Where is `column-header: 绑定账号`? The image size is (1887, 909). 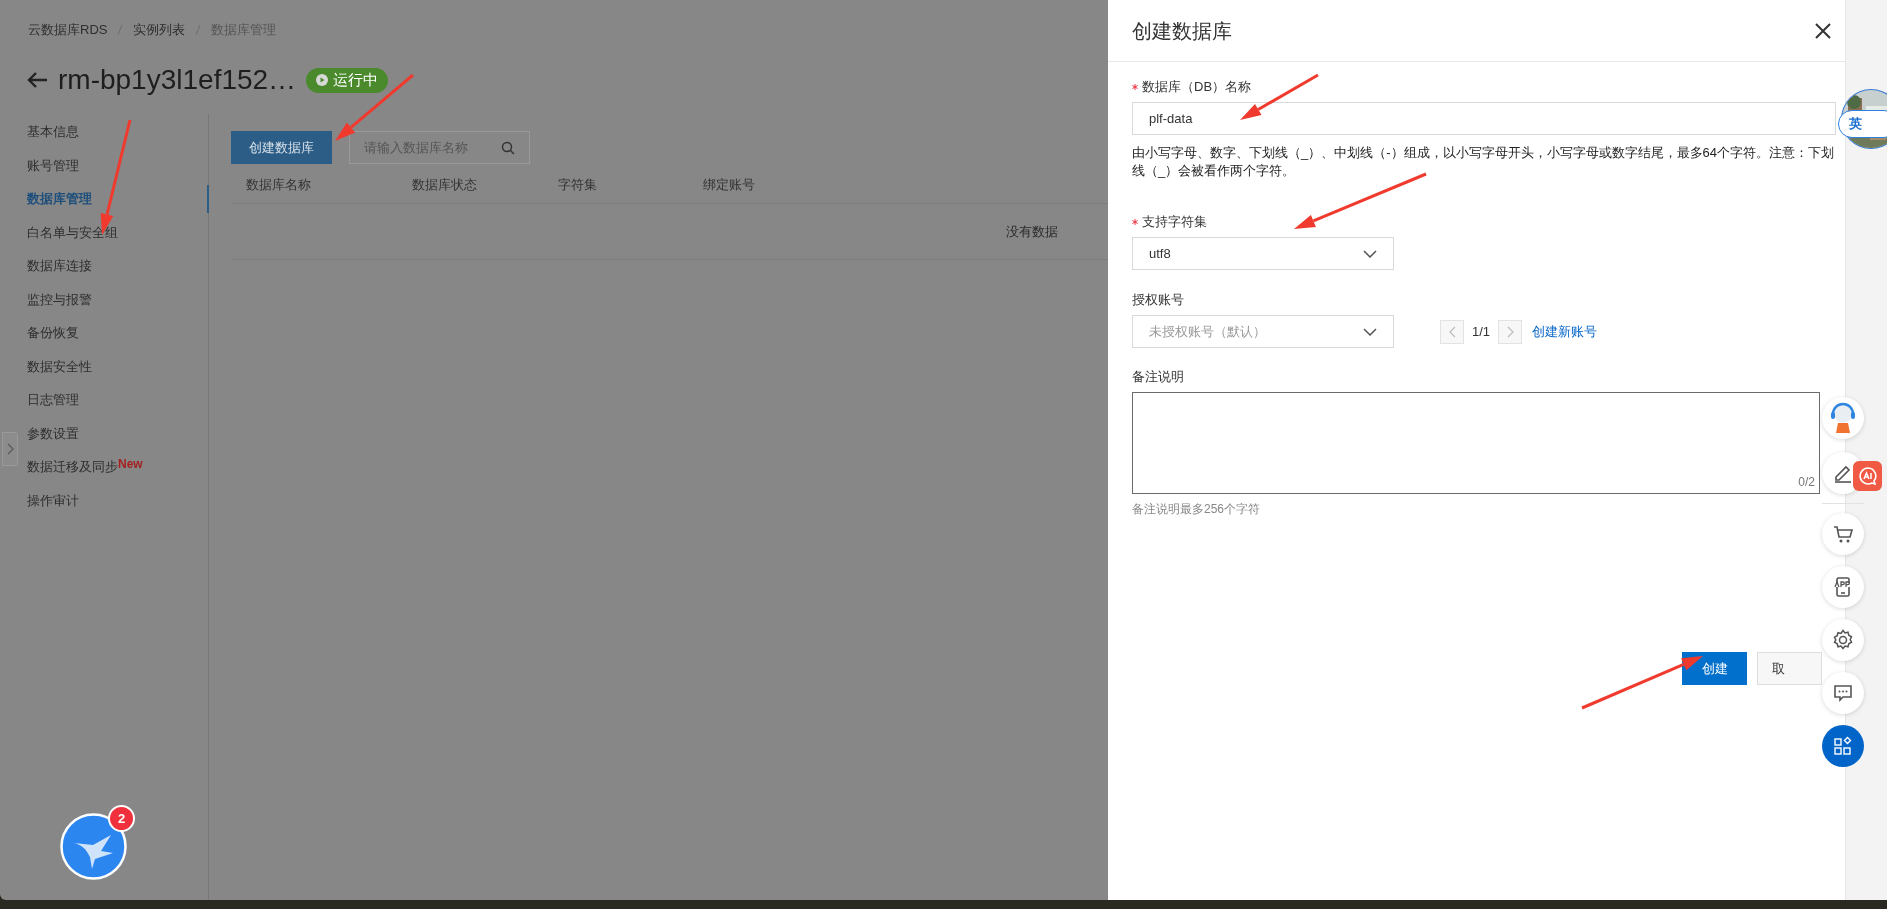 column-header: 绑定账号 is located at coordinates (729, 184).